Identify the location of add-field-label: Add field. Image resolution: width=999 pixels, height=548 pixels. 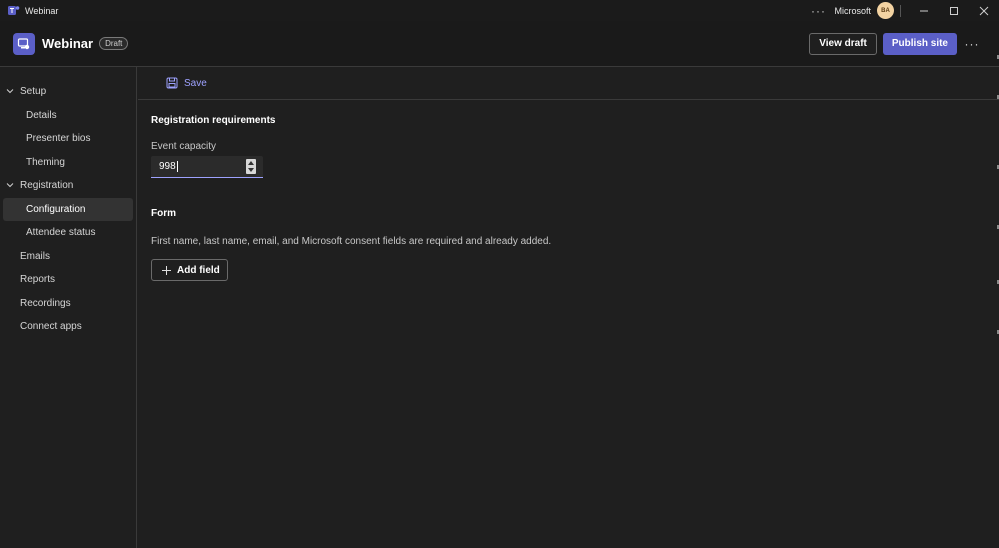
(198, 270).